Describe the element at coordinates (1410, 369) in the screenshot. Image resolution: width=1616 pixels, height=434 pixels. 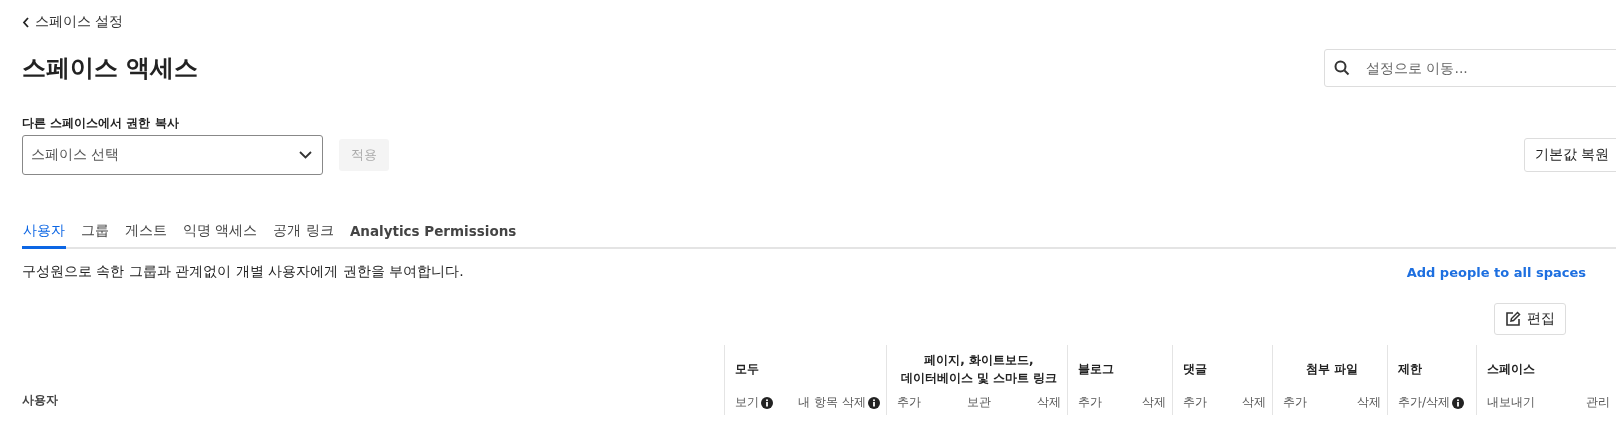
I see `column-group-header: 제한` at that location.